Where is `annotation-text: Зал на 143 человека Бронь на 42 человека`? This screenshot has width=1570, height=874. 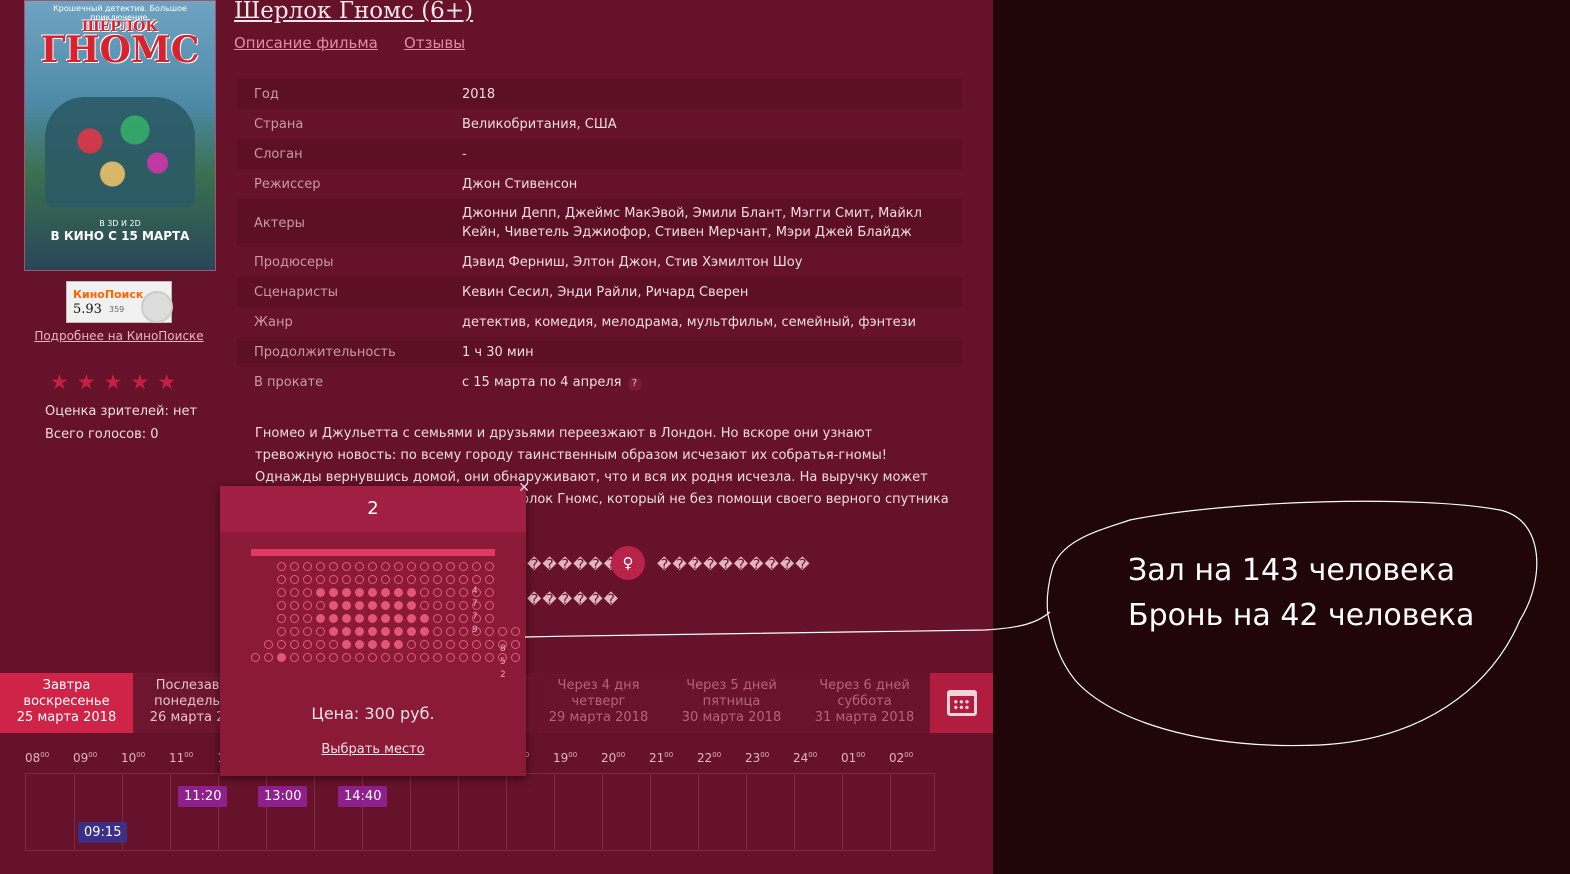
annotation-text: Зал на 143 человека Бронь на 42 человека is located at coordinates (1301, 593).